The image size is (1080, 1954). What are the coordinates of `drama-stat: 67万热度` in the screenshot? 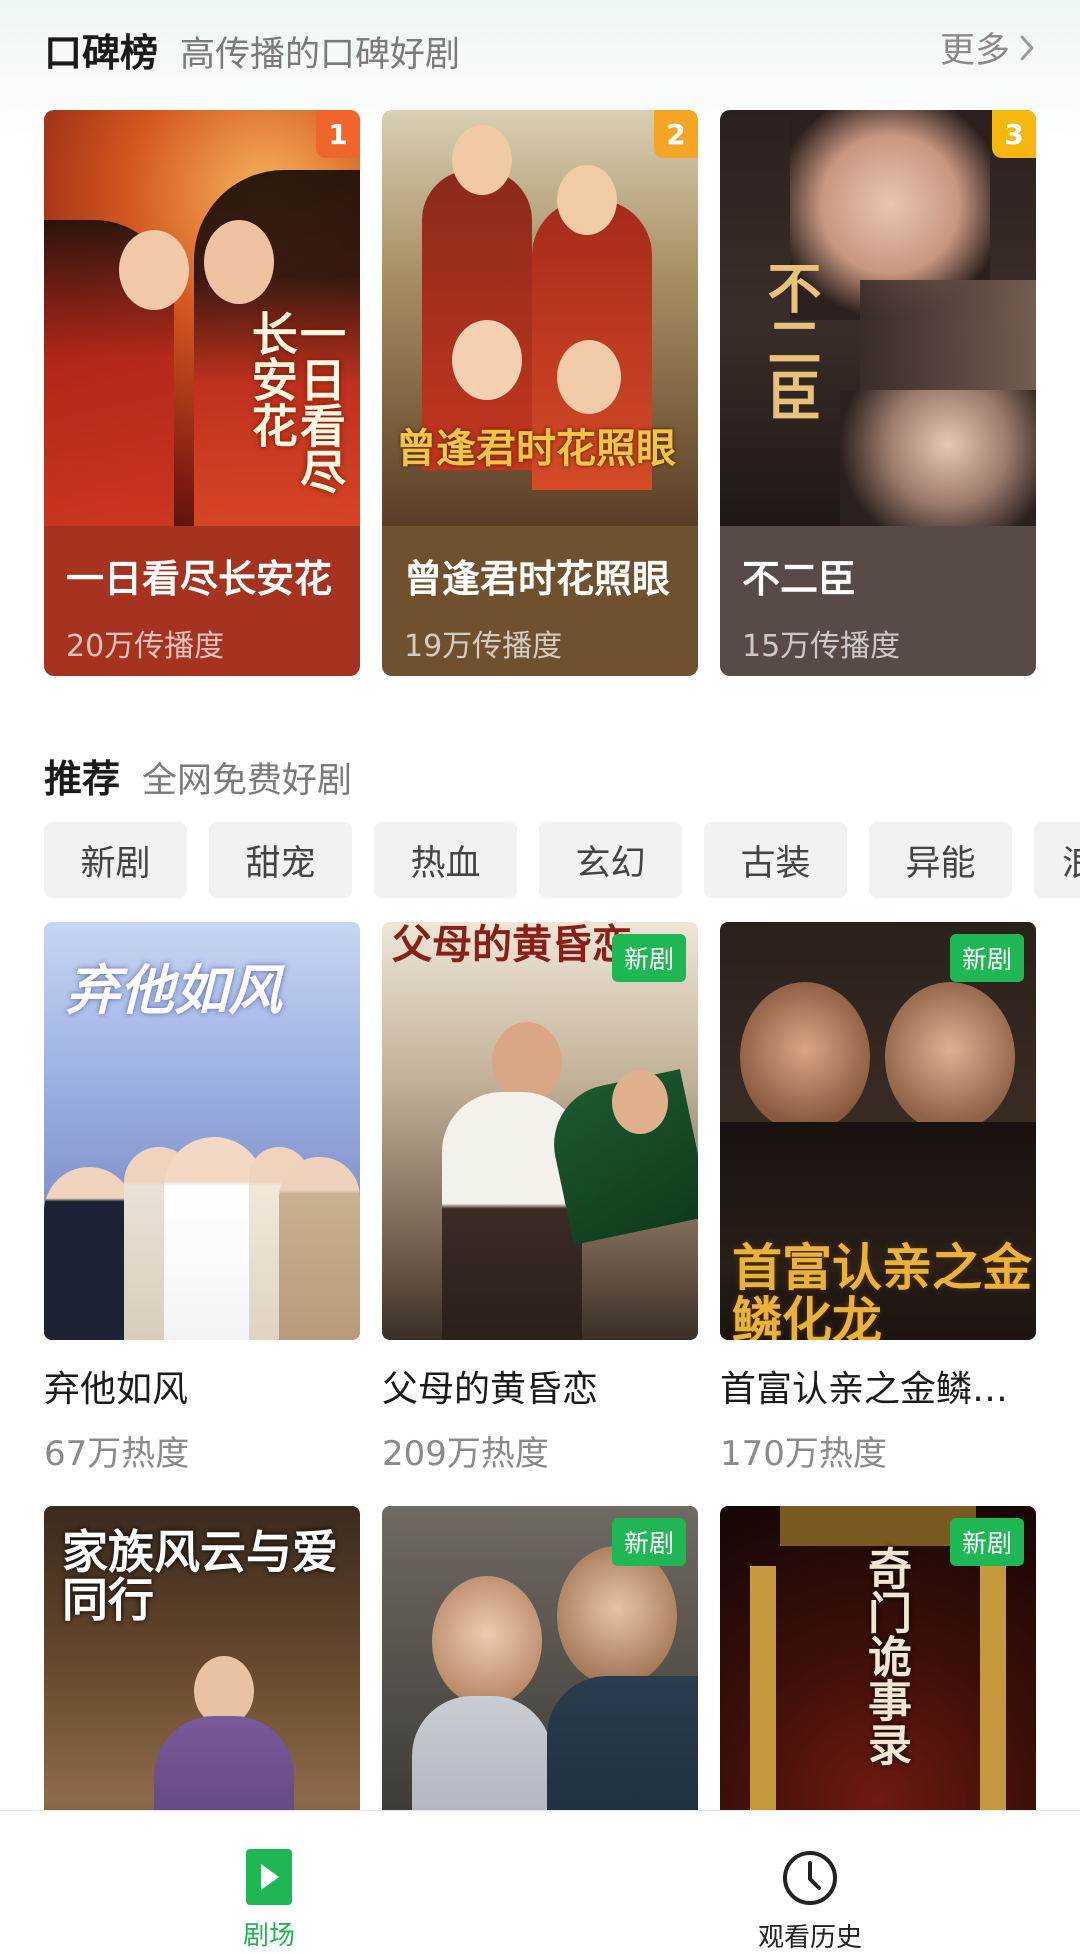 It's located at (117, 1454).